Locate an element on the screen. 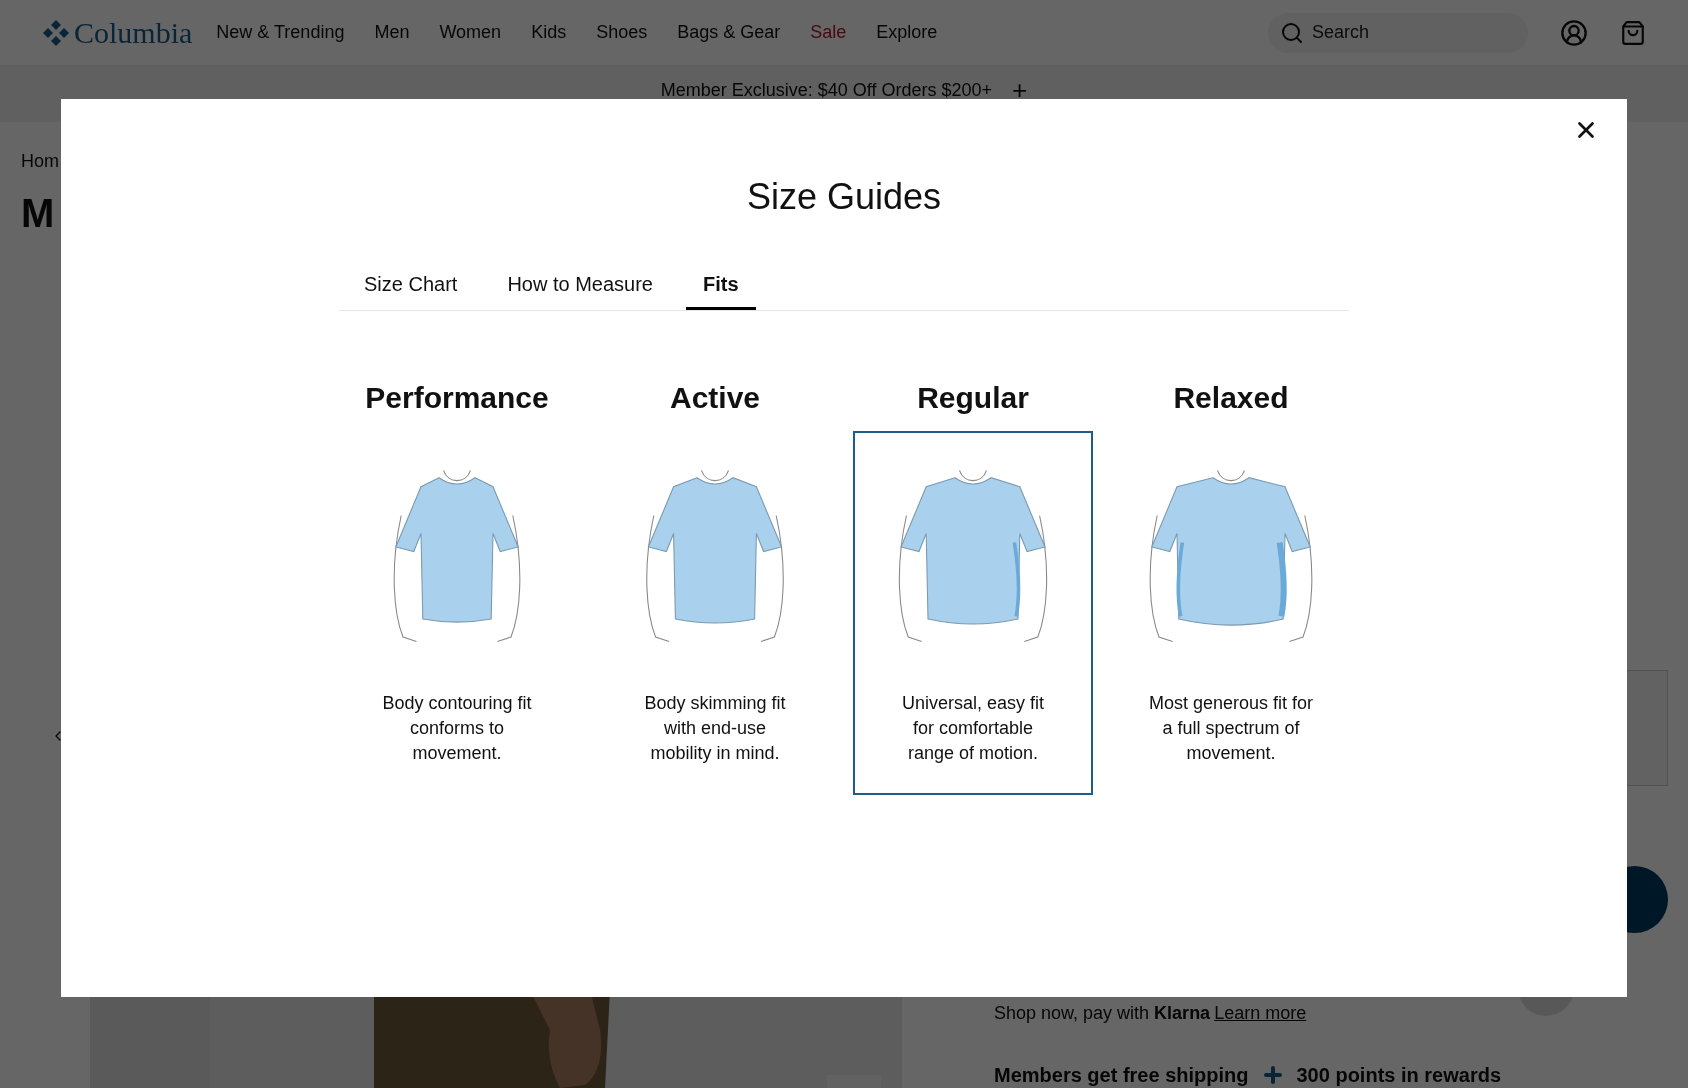  fit-description: Body contouring fit conforms to movement. is located at coordinates (457, 728).